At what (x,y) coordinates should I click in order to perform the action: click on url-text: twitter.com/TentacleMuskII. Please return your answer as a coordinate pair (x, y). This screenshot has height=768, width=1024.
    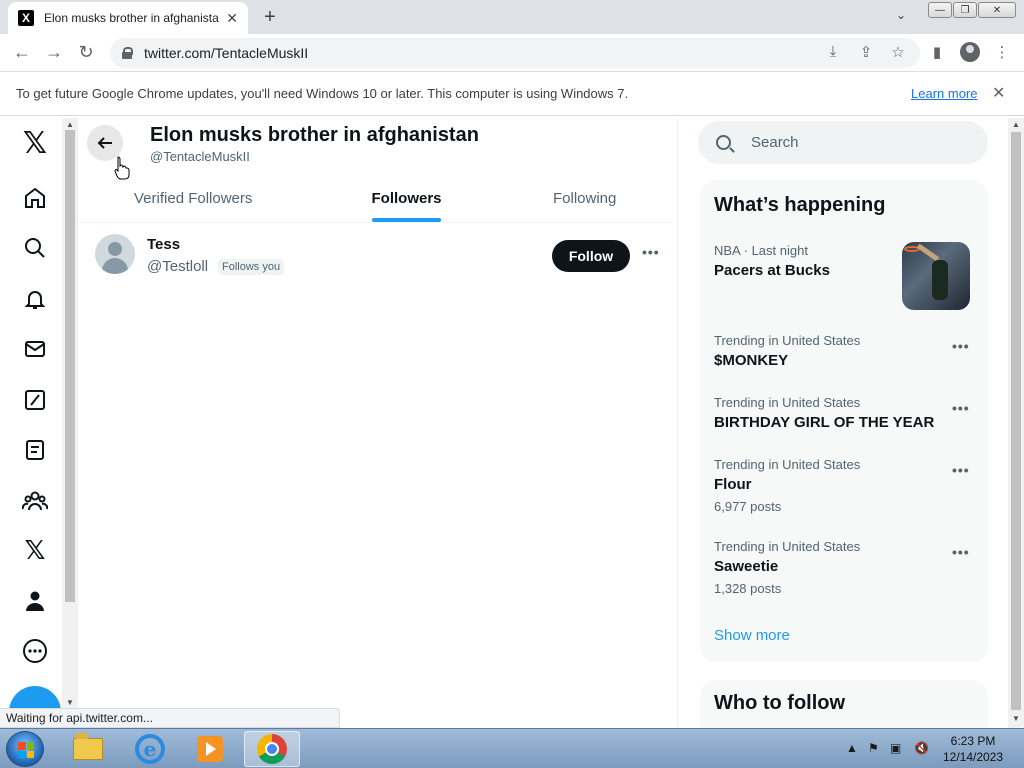
    Looking at the image, I should click on (226, 53).